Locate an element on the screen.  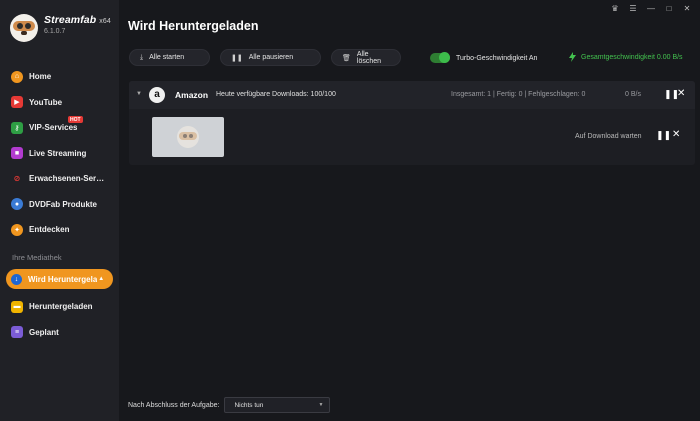
start-all-label: Alle starten is located at coordinates (167, 57).